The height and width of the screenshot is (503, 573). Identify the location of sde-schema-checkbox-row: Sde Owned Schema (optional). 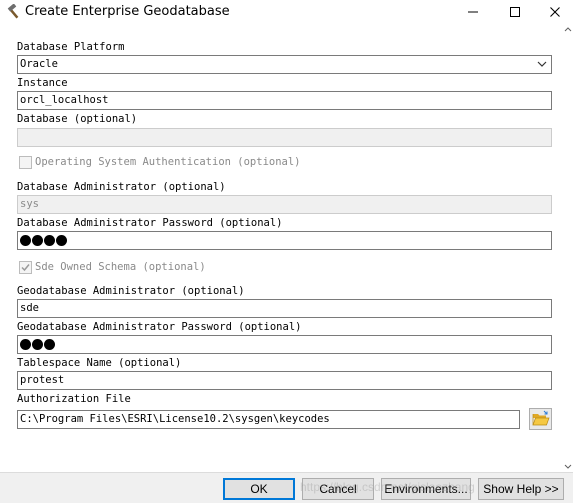
(112, 267).